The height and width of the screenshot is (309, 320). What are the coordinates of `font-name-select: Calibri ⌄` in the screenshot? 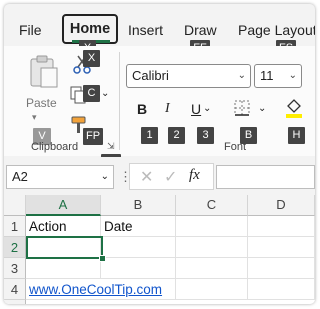 It's located at (188, 76).